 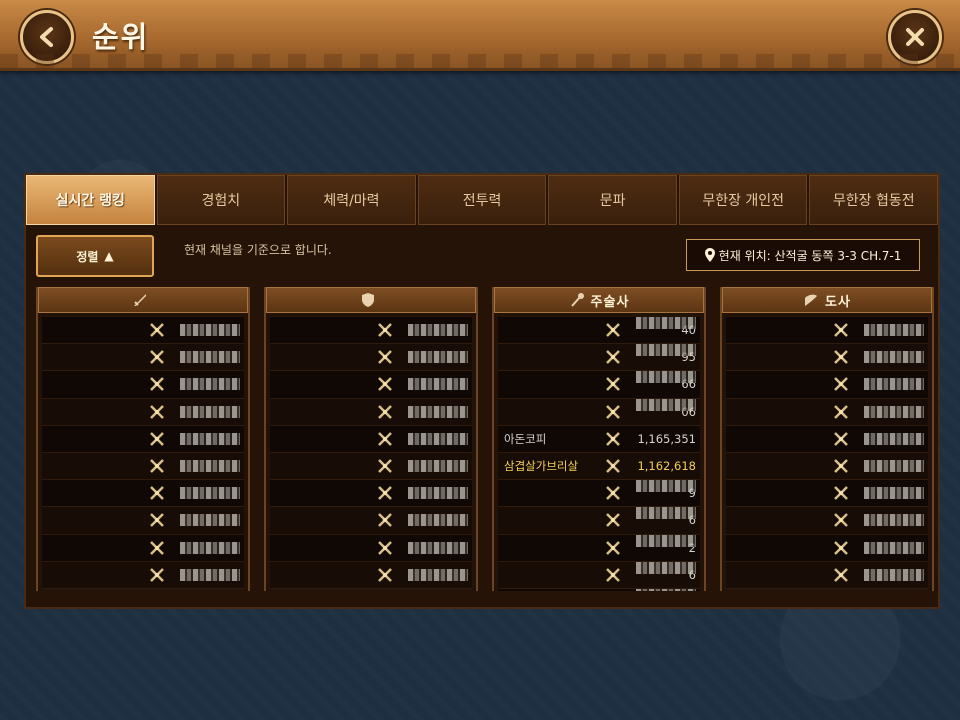 I want to click on tab-3: 전투력, so click(x=482, y=200).